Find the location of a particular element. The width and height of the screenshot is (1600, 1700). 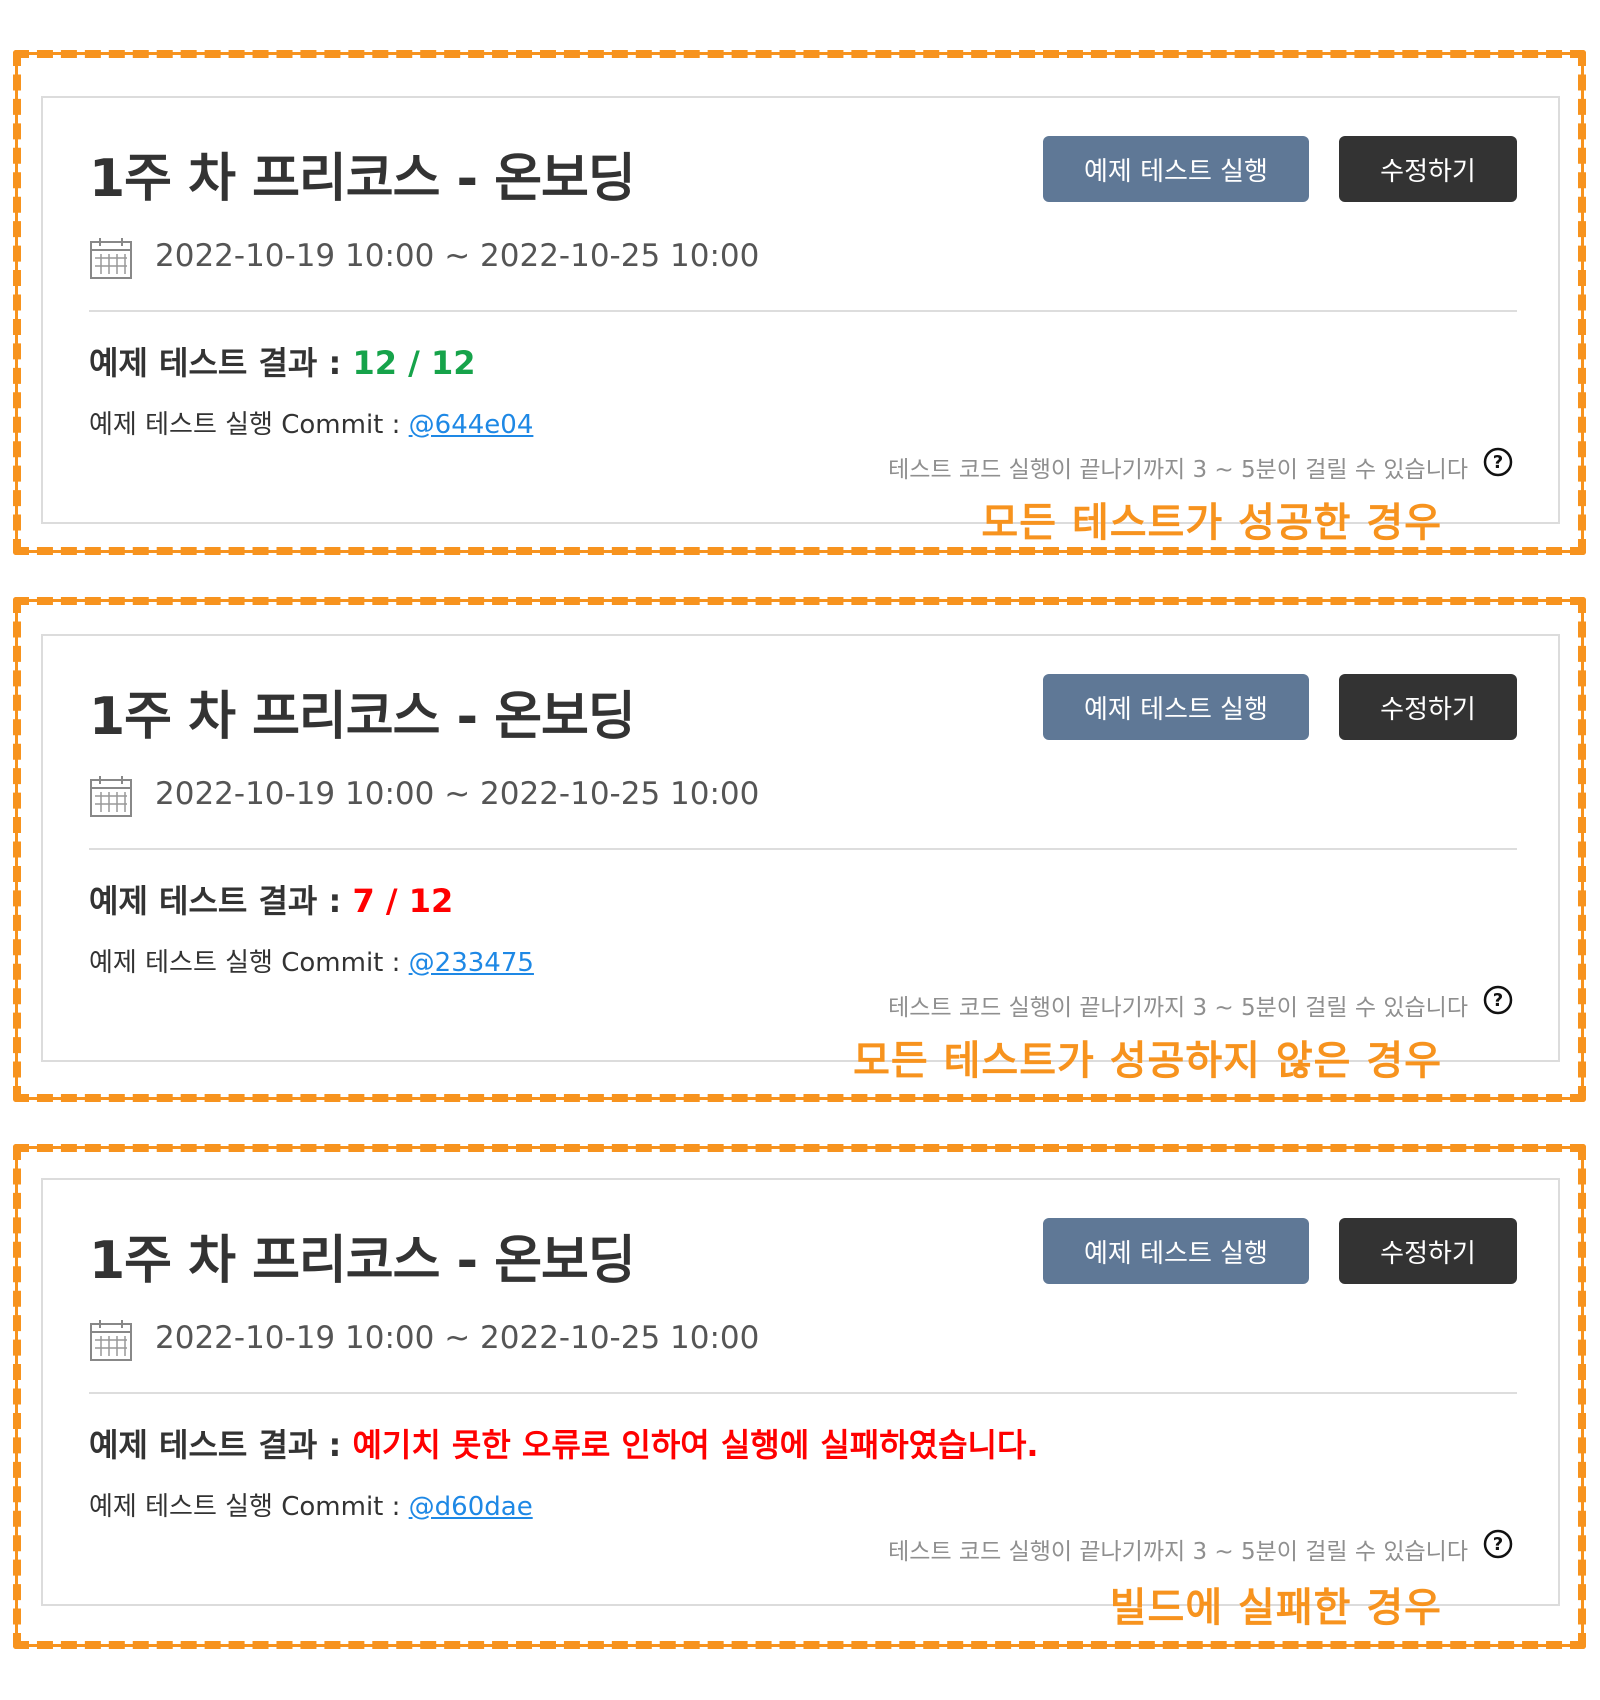

case-caption: 모든 테스트가 성공한 경우 is located at coordinates (1211, 523).